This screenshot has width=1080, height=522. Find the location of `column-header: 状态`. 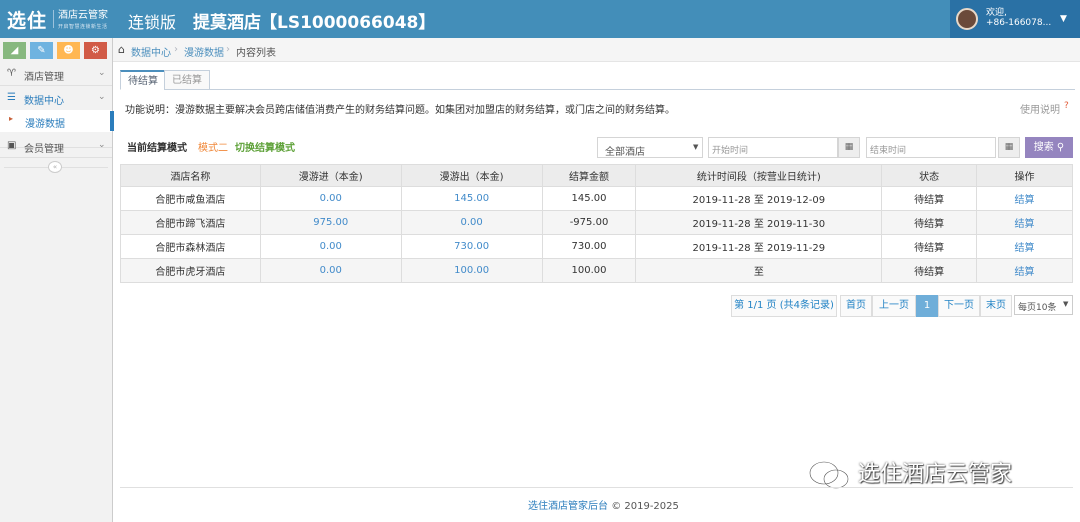

column-header: 状态 is located at coordinates (929, 175).